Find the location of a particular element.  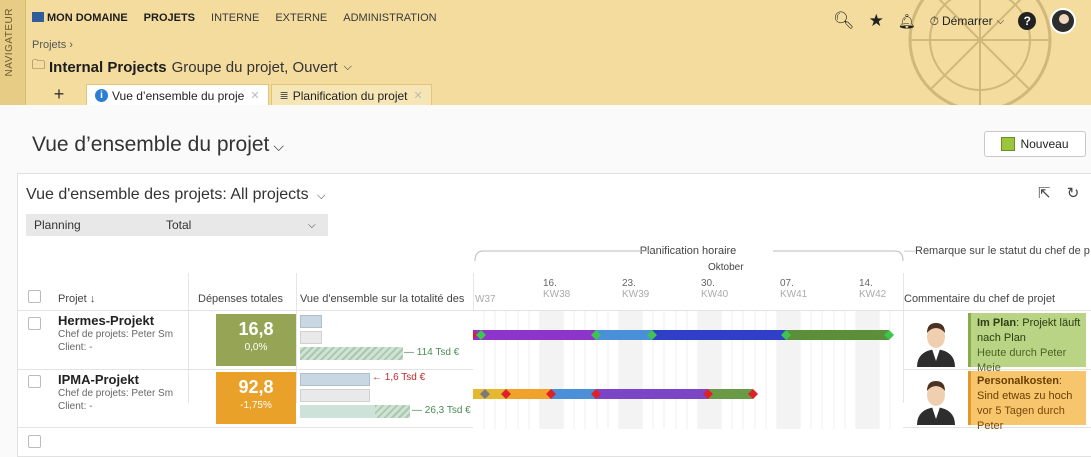

timeline-group-bracket is located at coordinates (689, 256).